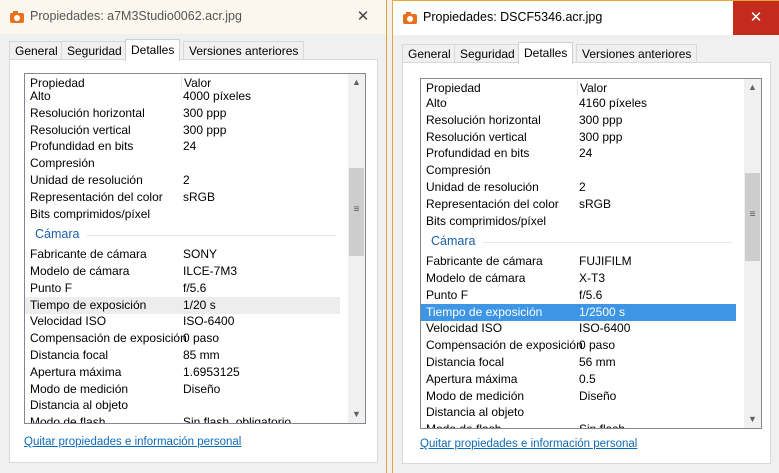 Image resolution: width=779 pixels, height=473 pixels. I want to click on title-bar: Propiedades: a7M3Studio0062.acr.jpg ✕, so click(193, 17).